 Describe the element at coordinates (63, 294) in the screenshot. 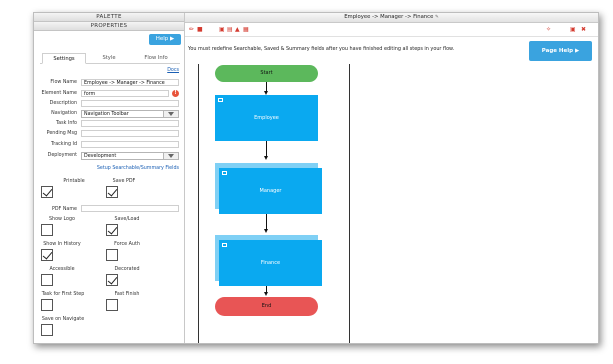

I see `task-first-step-label: Task for First Step` at that location.